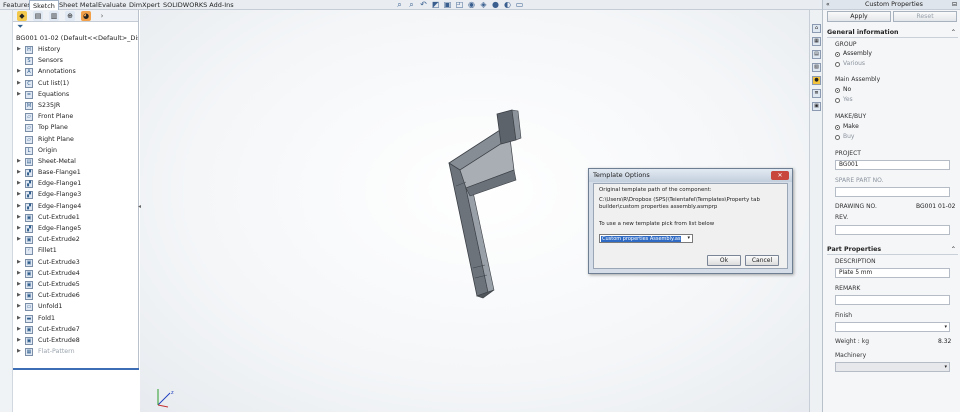 This screenshot has height=412, width=960. Describe the element at coordinates (59, 273) in the screenshot. I see `tree-item-label: Cut-Extrude4` at that location.